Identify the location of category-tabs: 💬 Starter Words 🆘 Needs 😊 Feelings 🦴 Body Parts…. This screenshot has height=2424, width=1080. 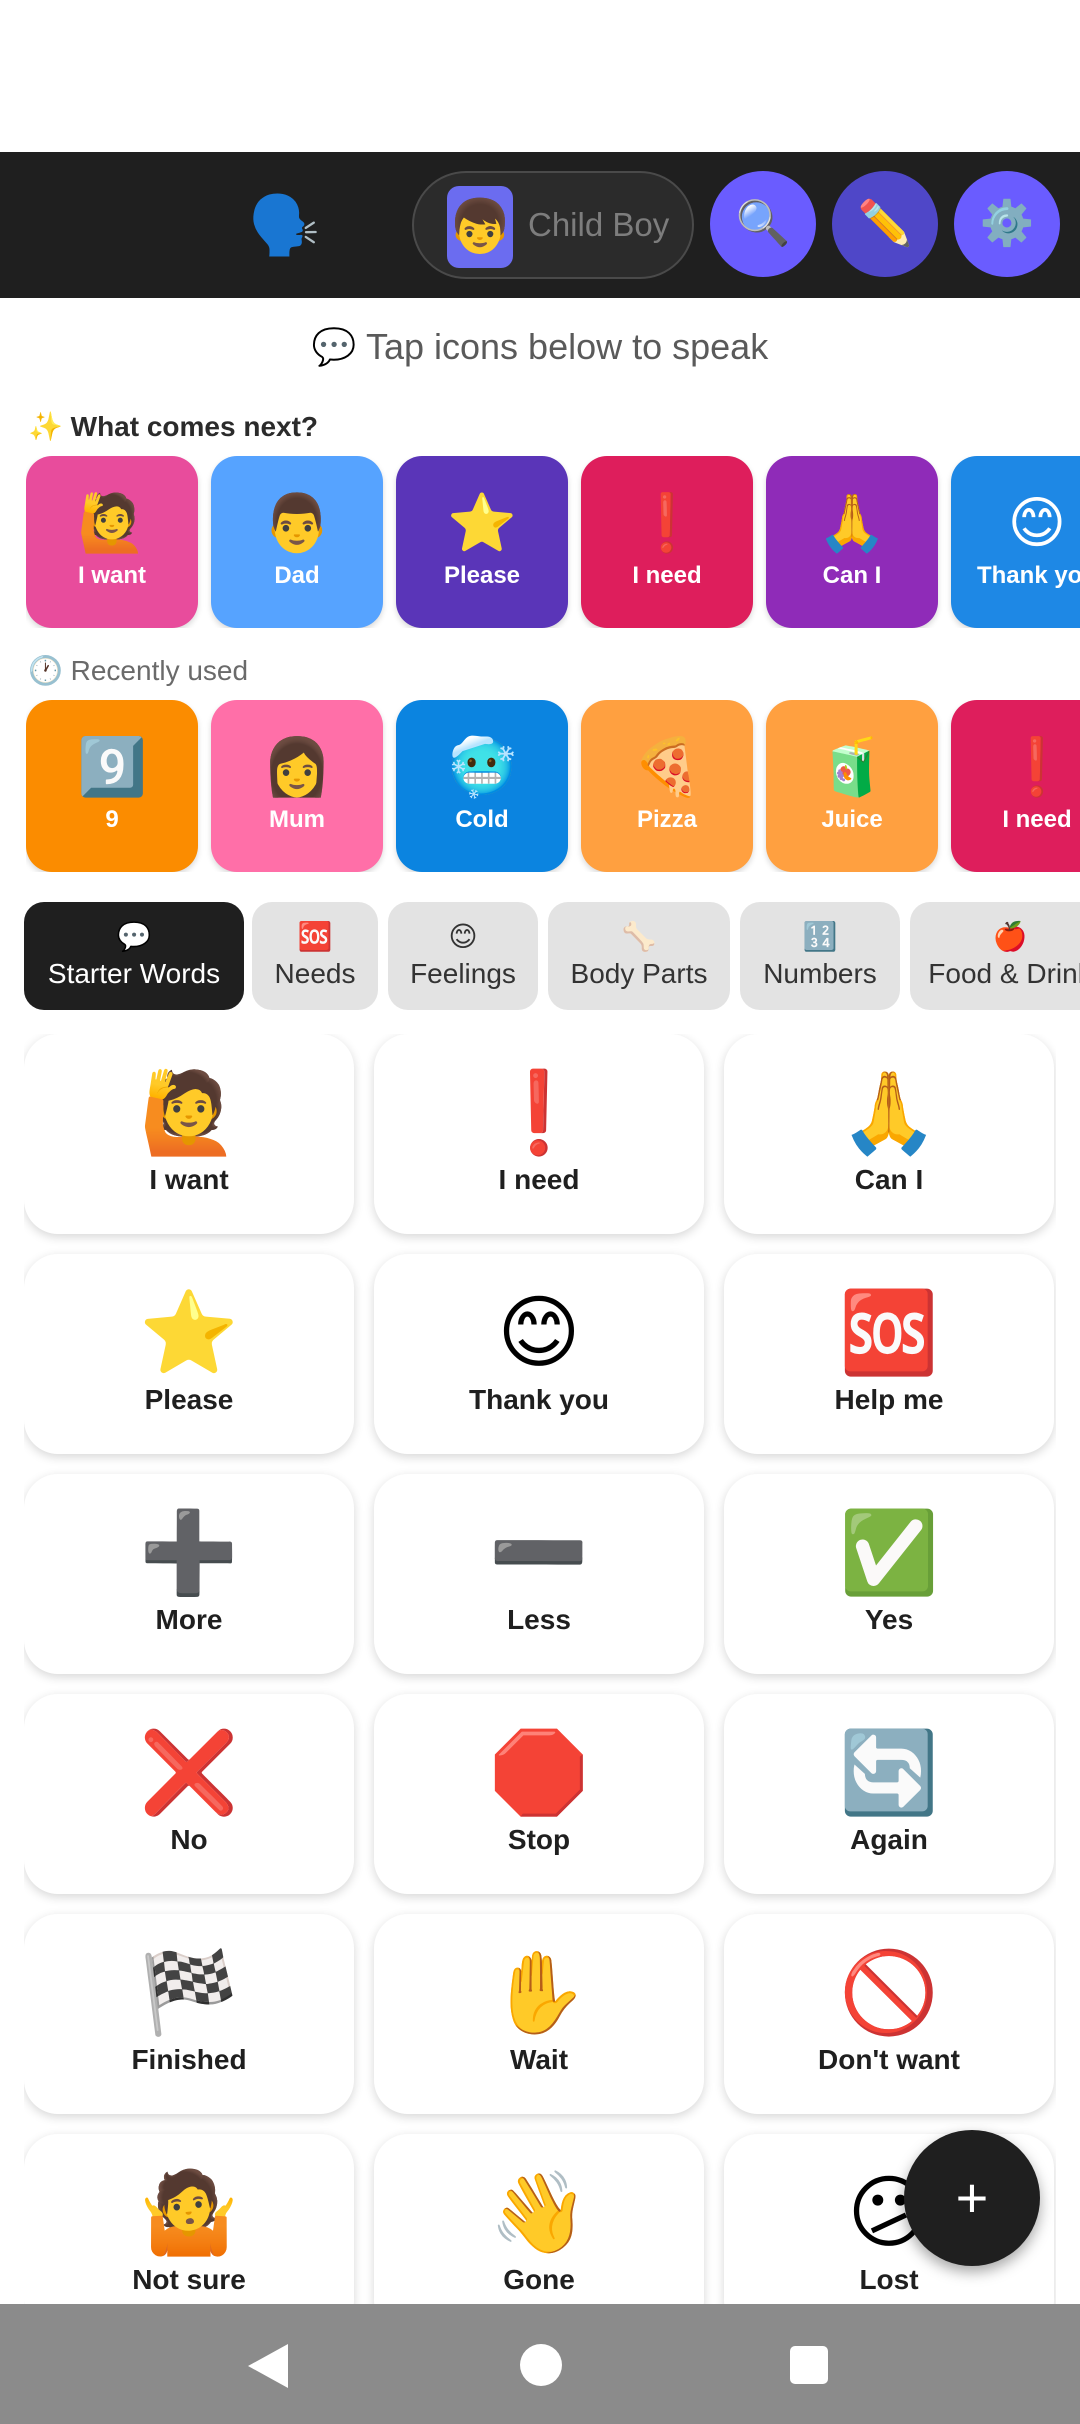
(552, 957).